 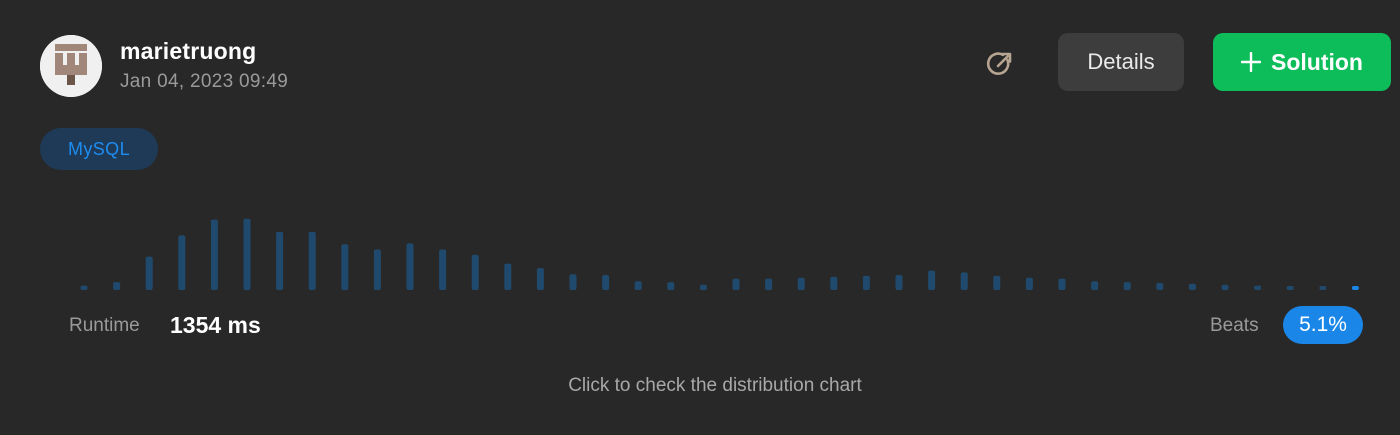 I want to click on submission-timestamp: Jan 04, 2023 09:49, so click(x=204, y=81).